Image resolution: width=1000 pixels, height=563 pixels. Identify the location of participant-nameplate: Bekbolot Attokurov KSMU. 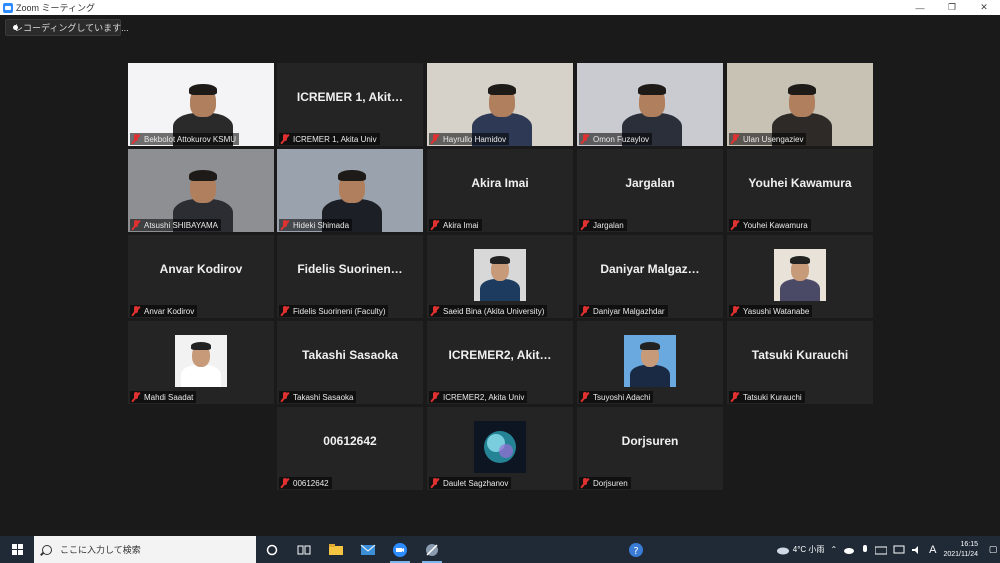
(185, 139).